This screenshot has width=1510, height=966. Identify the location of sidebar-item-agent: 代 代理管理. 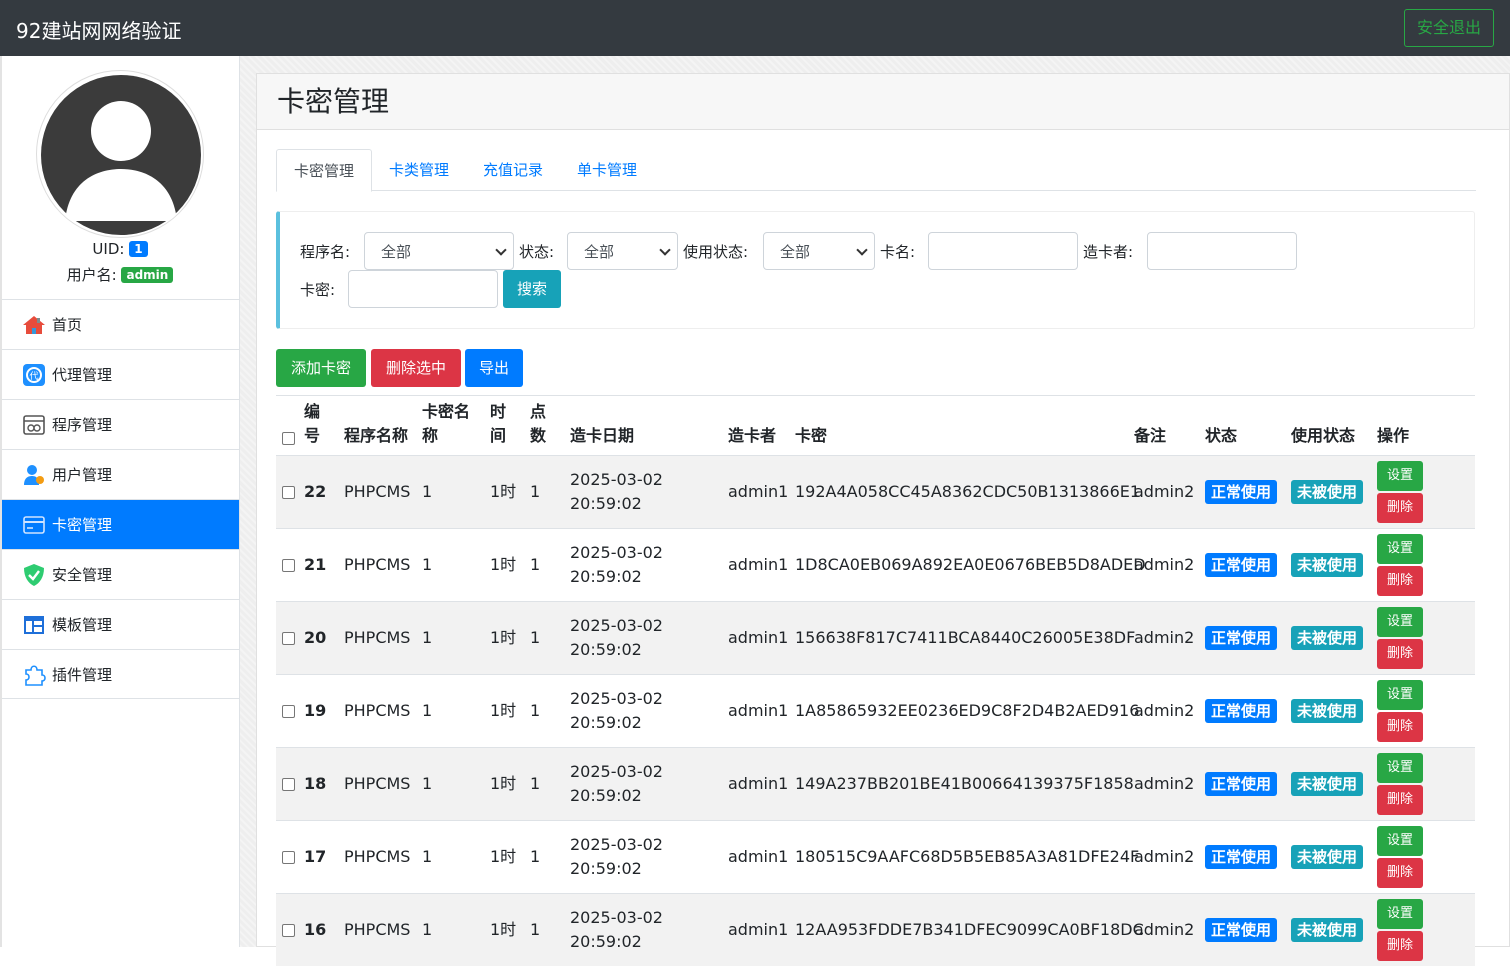
(120, 374).